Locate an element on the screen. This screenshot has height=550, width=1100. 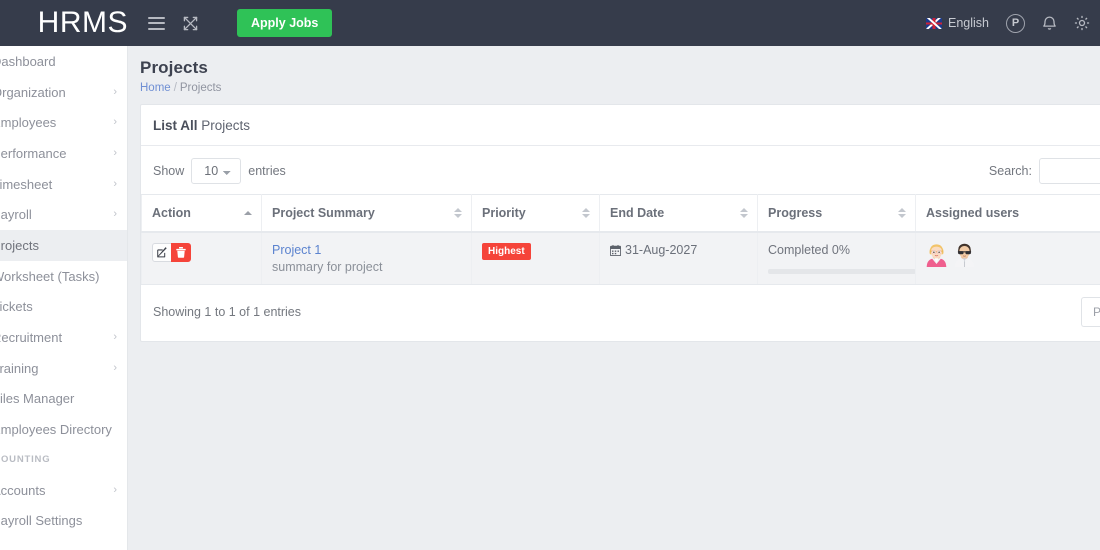
sidebar-item-payroll-settings: Payroll Settings is located at coordinates (63, 521).